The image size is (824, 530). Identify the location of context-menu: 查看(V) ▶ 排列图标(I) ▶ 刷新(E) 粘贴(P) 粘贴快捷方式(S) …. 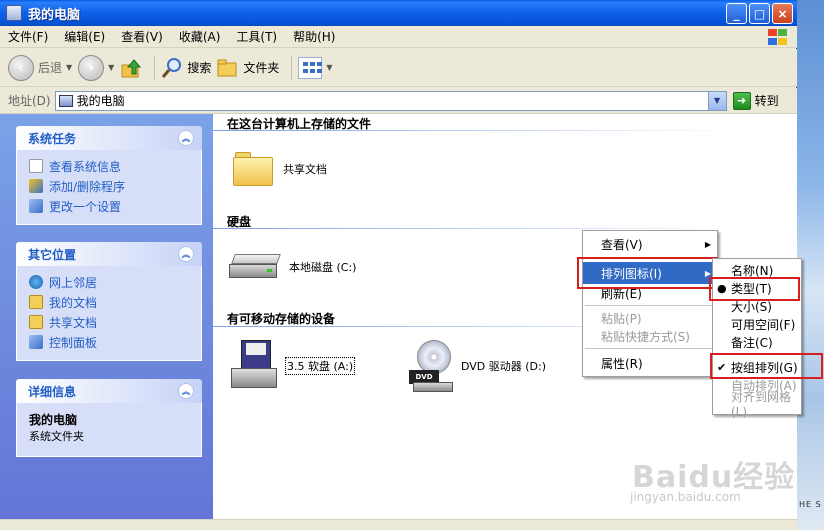
(650, 303).